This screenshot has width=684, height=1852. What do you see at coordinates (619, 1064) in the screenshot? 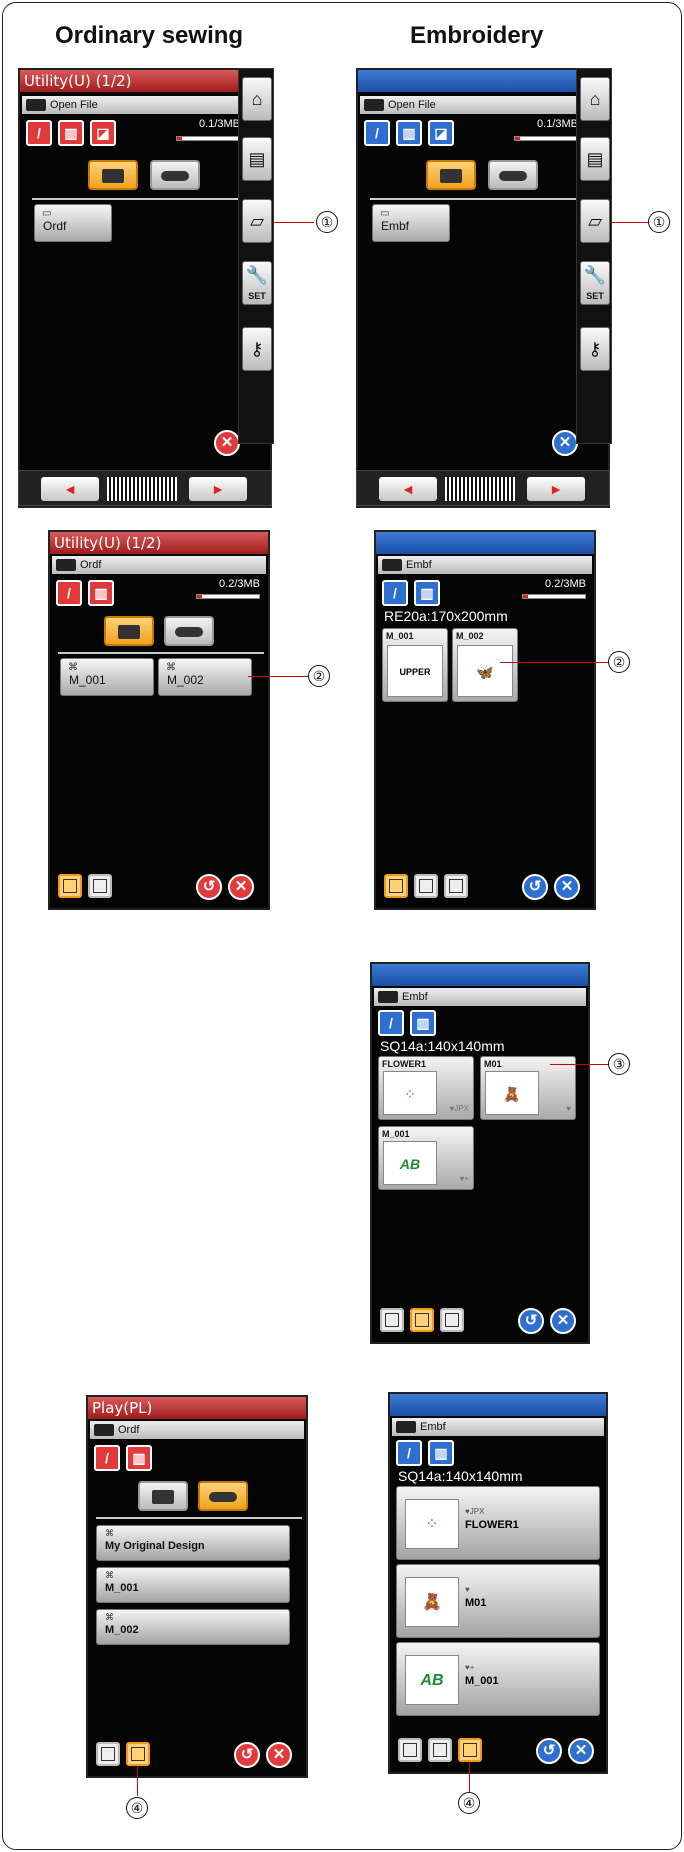
I see `callout-3: ③` at bounding box center [619, 1064].